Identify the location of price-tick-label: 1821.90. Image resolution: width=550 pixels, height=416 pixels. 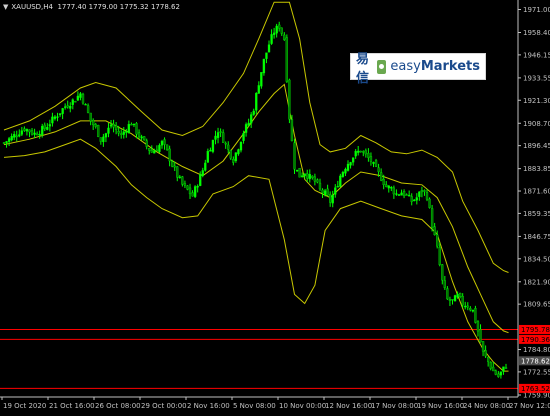
(536, 282).